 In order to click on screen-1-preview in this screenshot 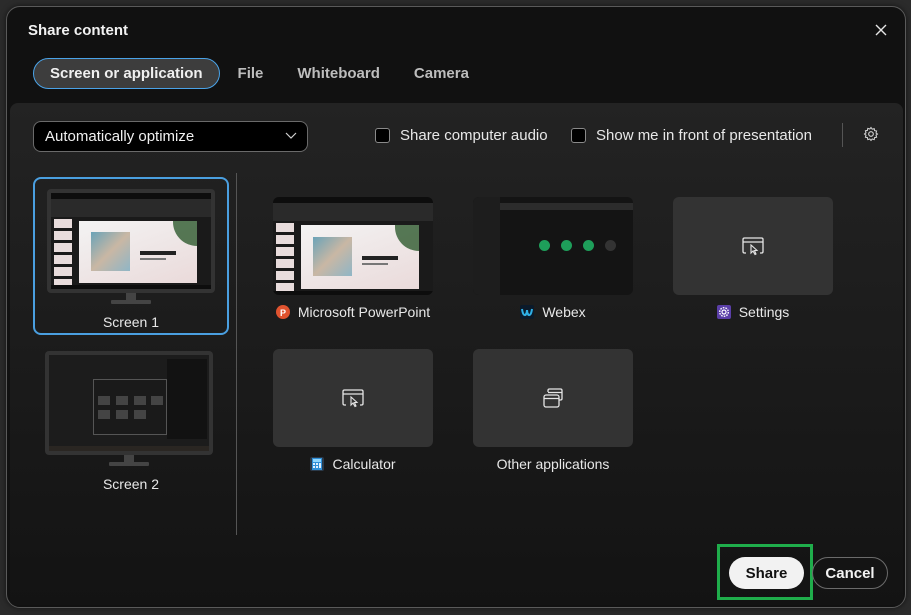, I will do `click(131, 241)`.